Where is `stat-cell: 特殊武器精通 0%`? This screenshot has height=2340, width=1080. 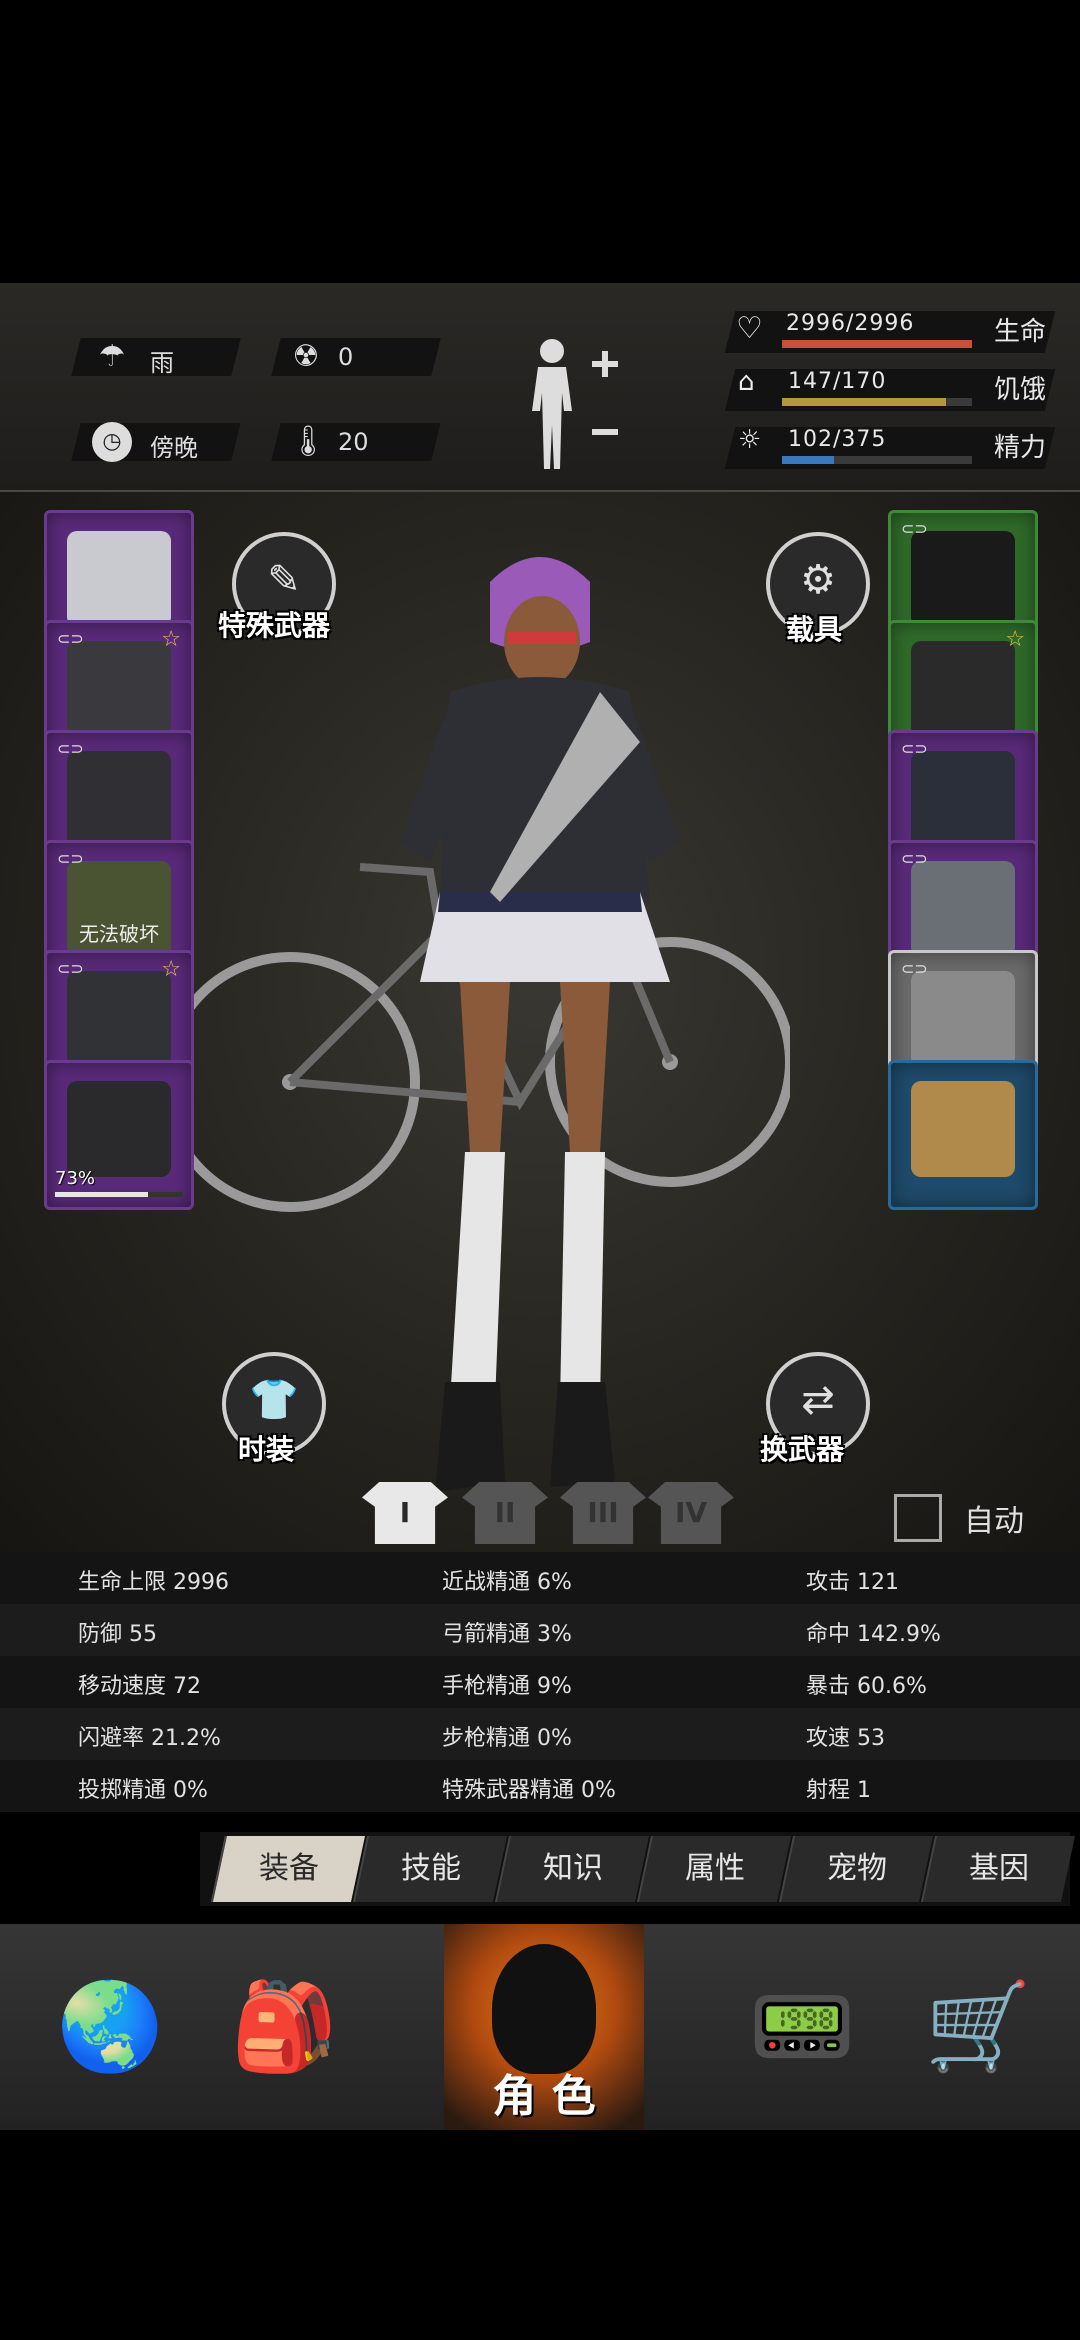
stat-cell: 特殊武器精通 0% is located at coordinates (529, 1790).